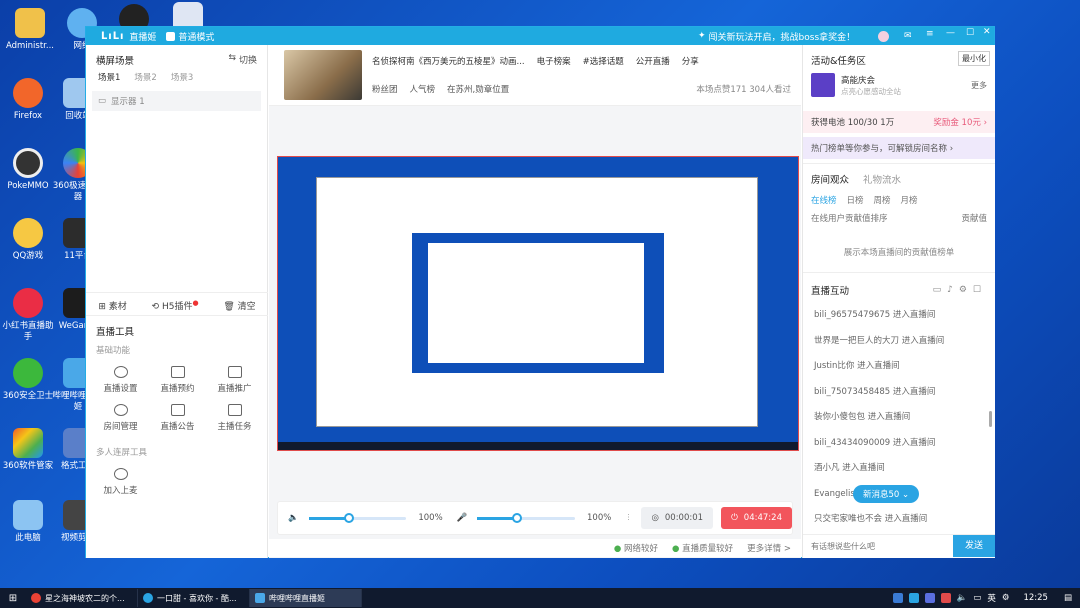 This screenshot has width=1080, height=608. Describe the element at coordinates (323, 75) in the screenshot. I see `stream-cover` at that location.